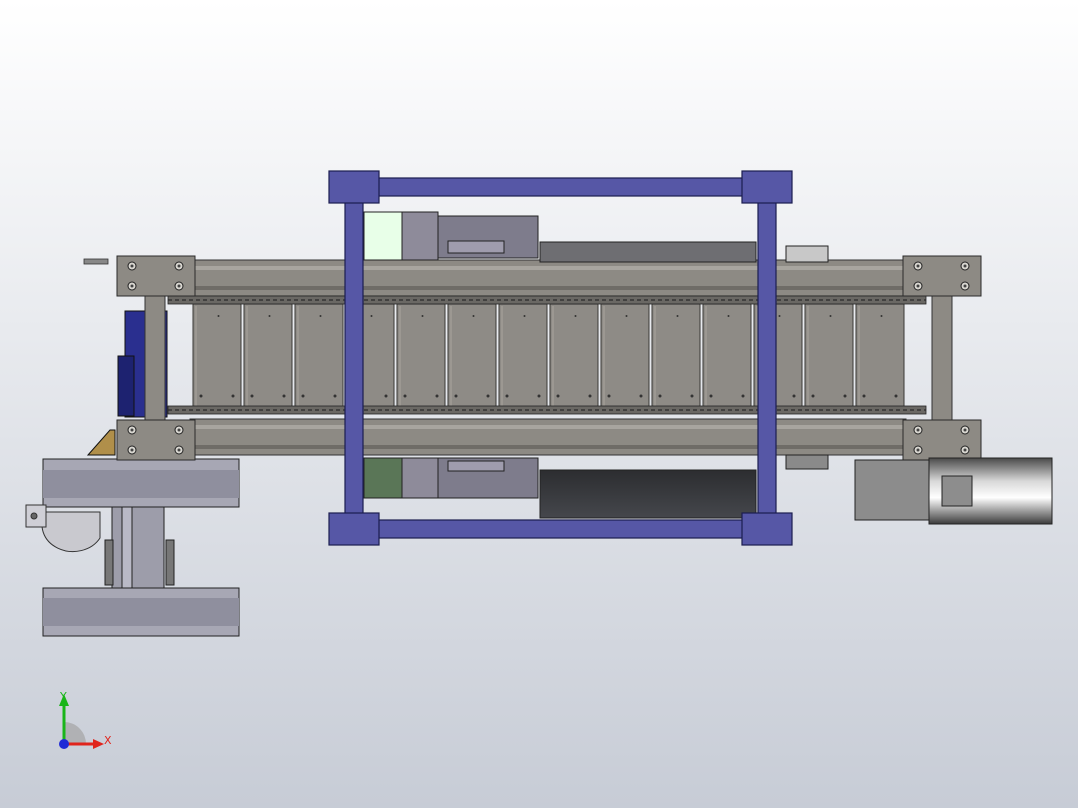  I want to click on left-small-bracket, so click(96, 261).